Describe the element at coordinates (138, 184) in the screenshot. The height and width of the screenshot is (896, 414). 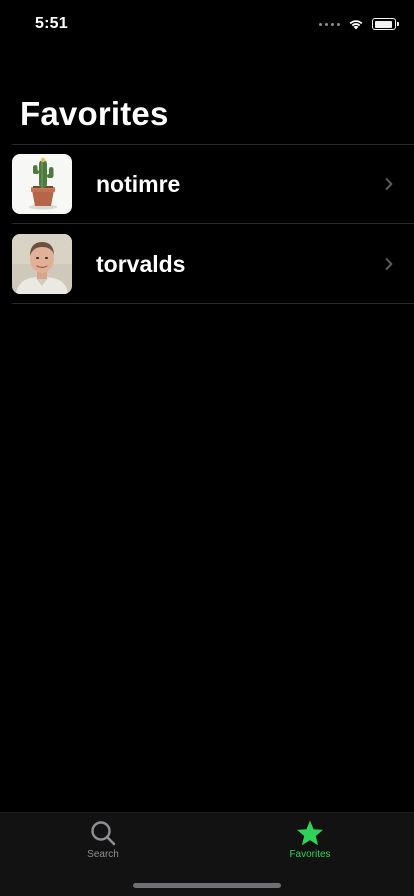
I see `favorite-username: notimre` at that location.